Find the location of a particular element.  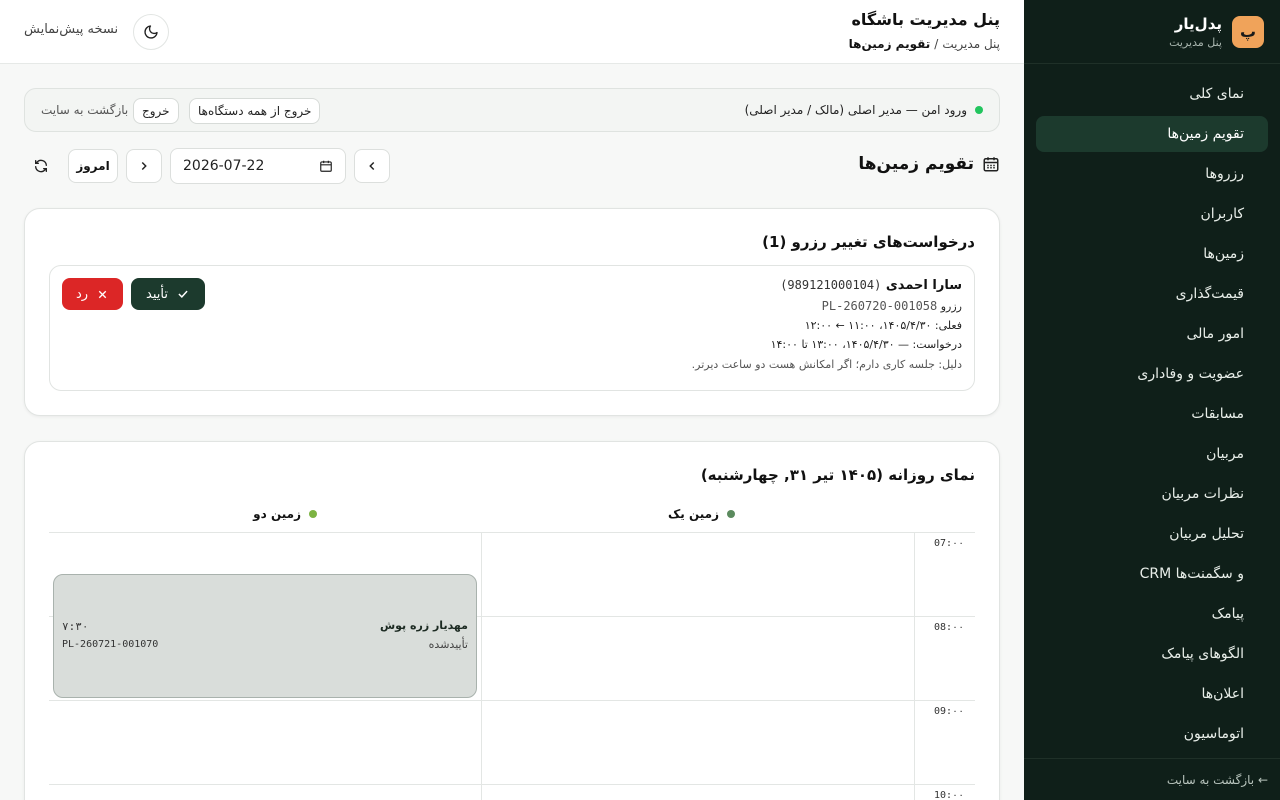

sidebar-item-court-calendar: تقویم زمین‌ها is located at coordinates (1152, 134).